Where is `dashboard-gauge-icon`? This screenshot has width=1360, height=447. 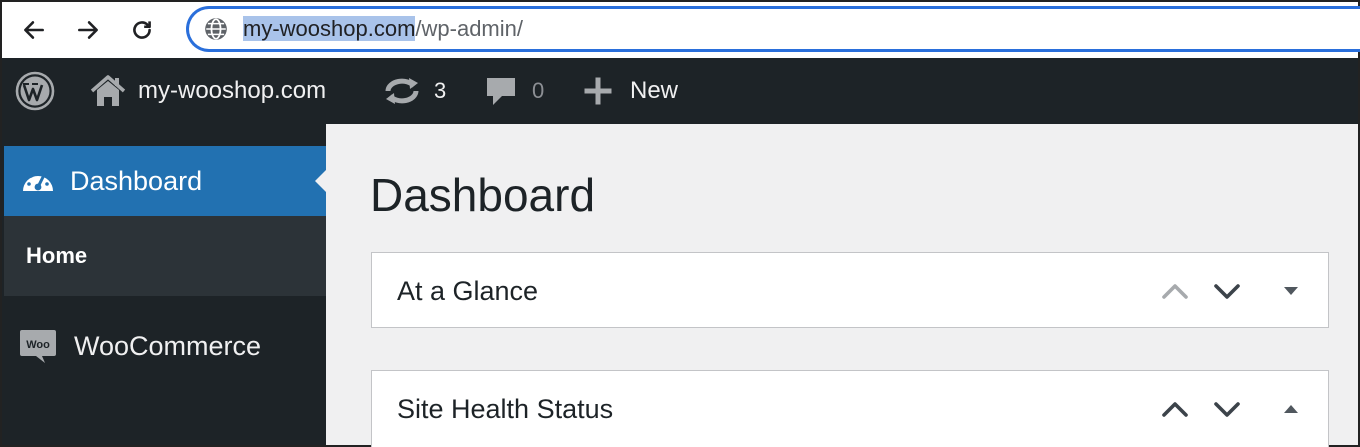
dashboard-gauge-icon is located at coordinates (38, 181).